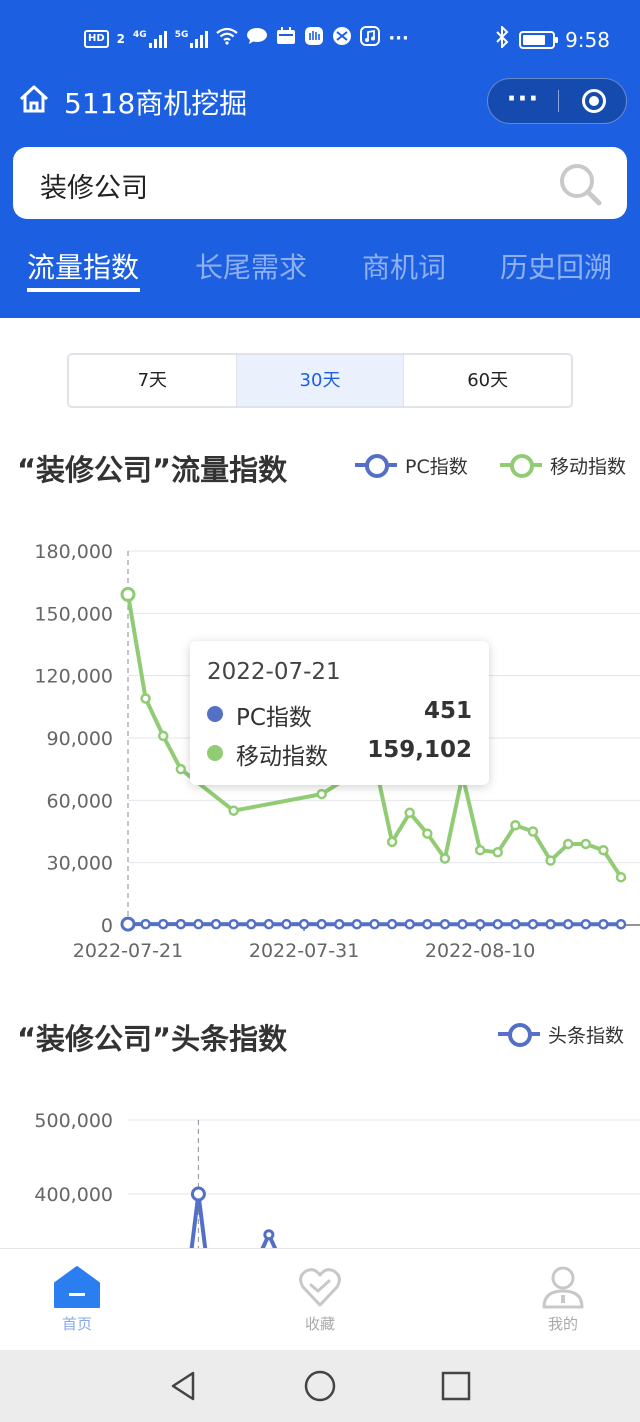  I want to click on nav-favorites: 收藏, so click(320, 1299).